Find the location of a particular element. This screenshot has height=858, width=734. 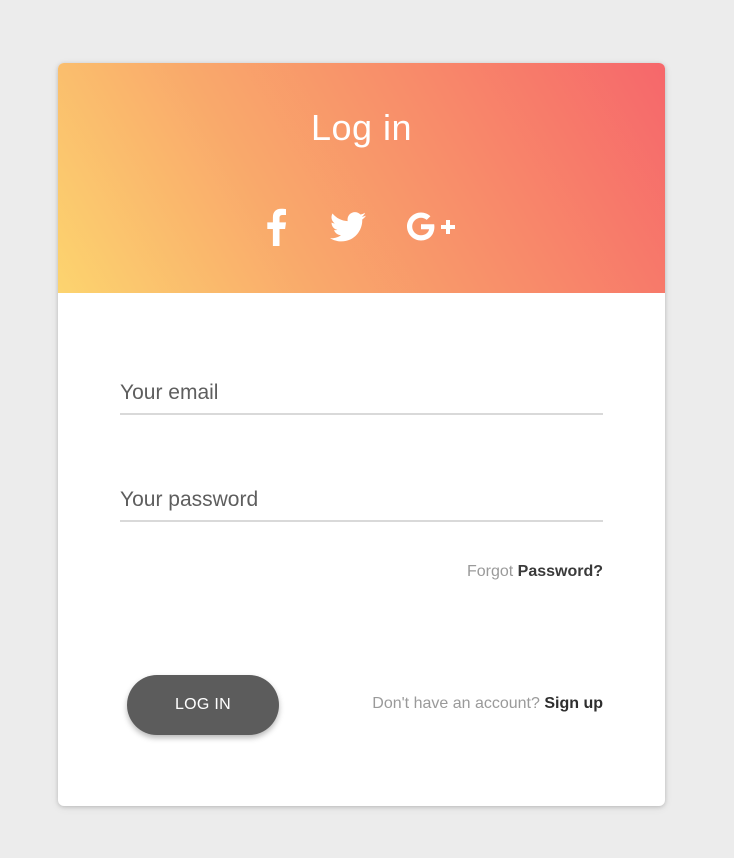

forgot-password-link: Password? is located at coordinates (560, 571).